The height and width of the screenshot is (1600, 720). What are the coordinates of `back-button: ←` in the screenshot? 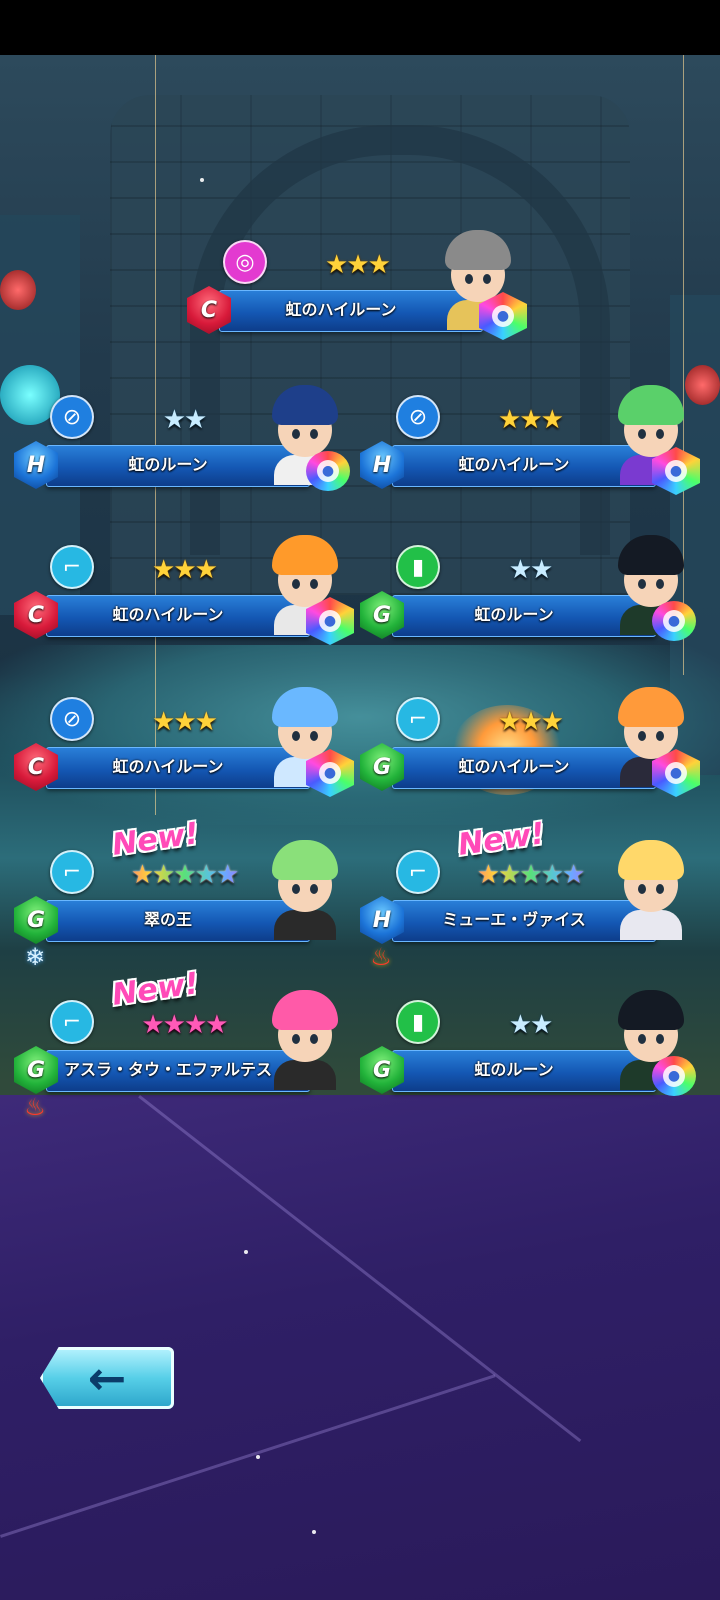 It's located at (107, 1378).